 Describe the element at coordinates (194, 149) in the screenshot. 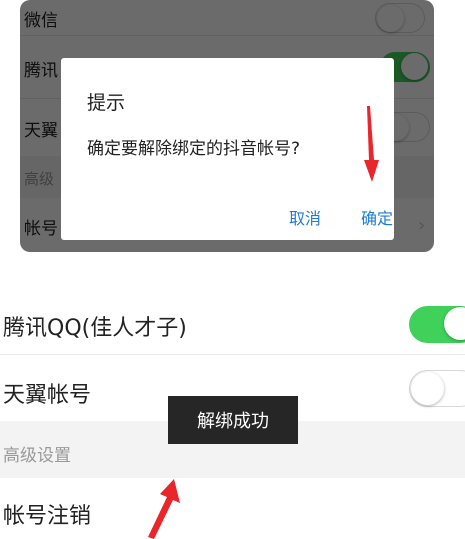

I see `dialog-message: 确定要解除绑定的抖音帐号?` at that location.